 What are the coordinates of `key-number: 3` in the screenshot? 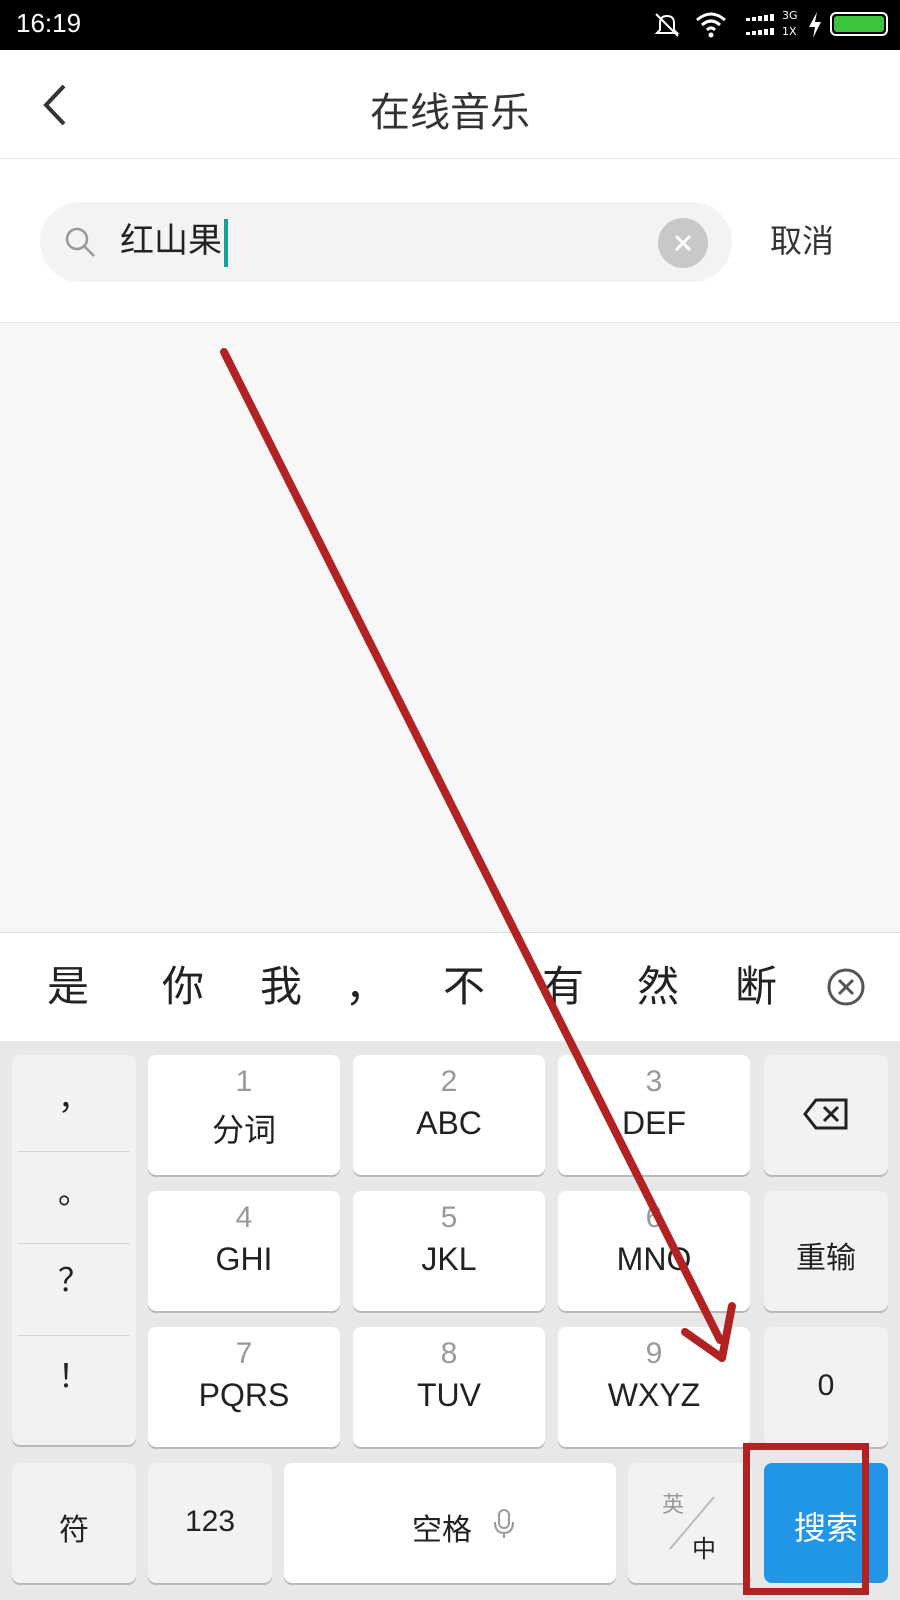 It's located at (654, 1081).